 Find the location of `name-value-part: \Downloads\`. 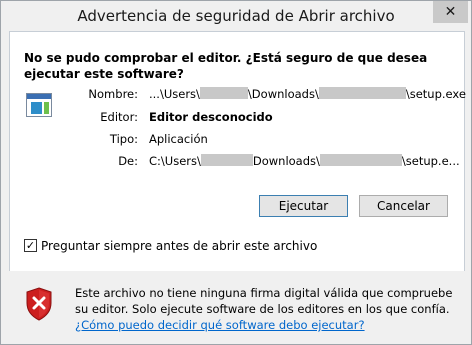

name-value-part: \Downloads\ is located at coordinates (283, 94).